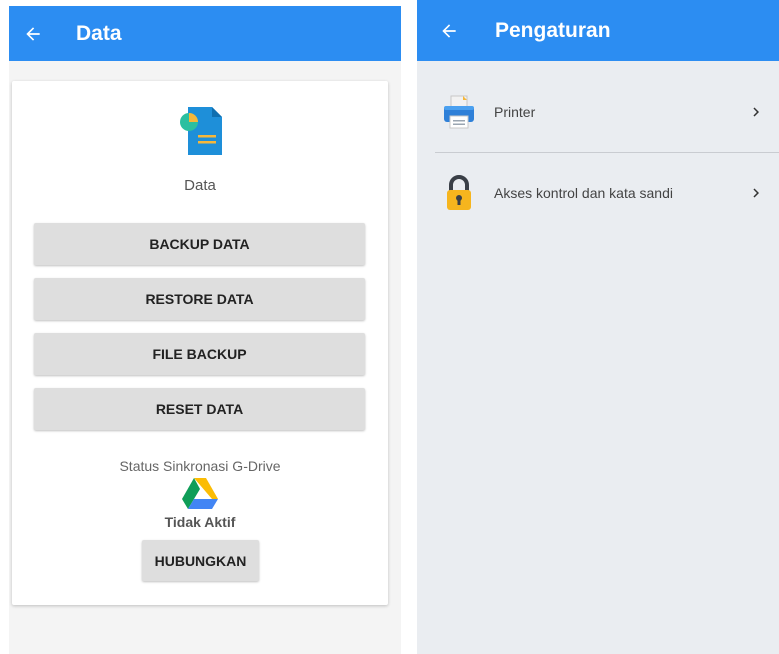 This screenshot has width=779, height=654. What do you see at coordinates (515, 112) in the screenshot?
I see `printer-label: Printer` at bounding box center [515, 112].